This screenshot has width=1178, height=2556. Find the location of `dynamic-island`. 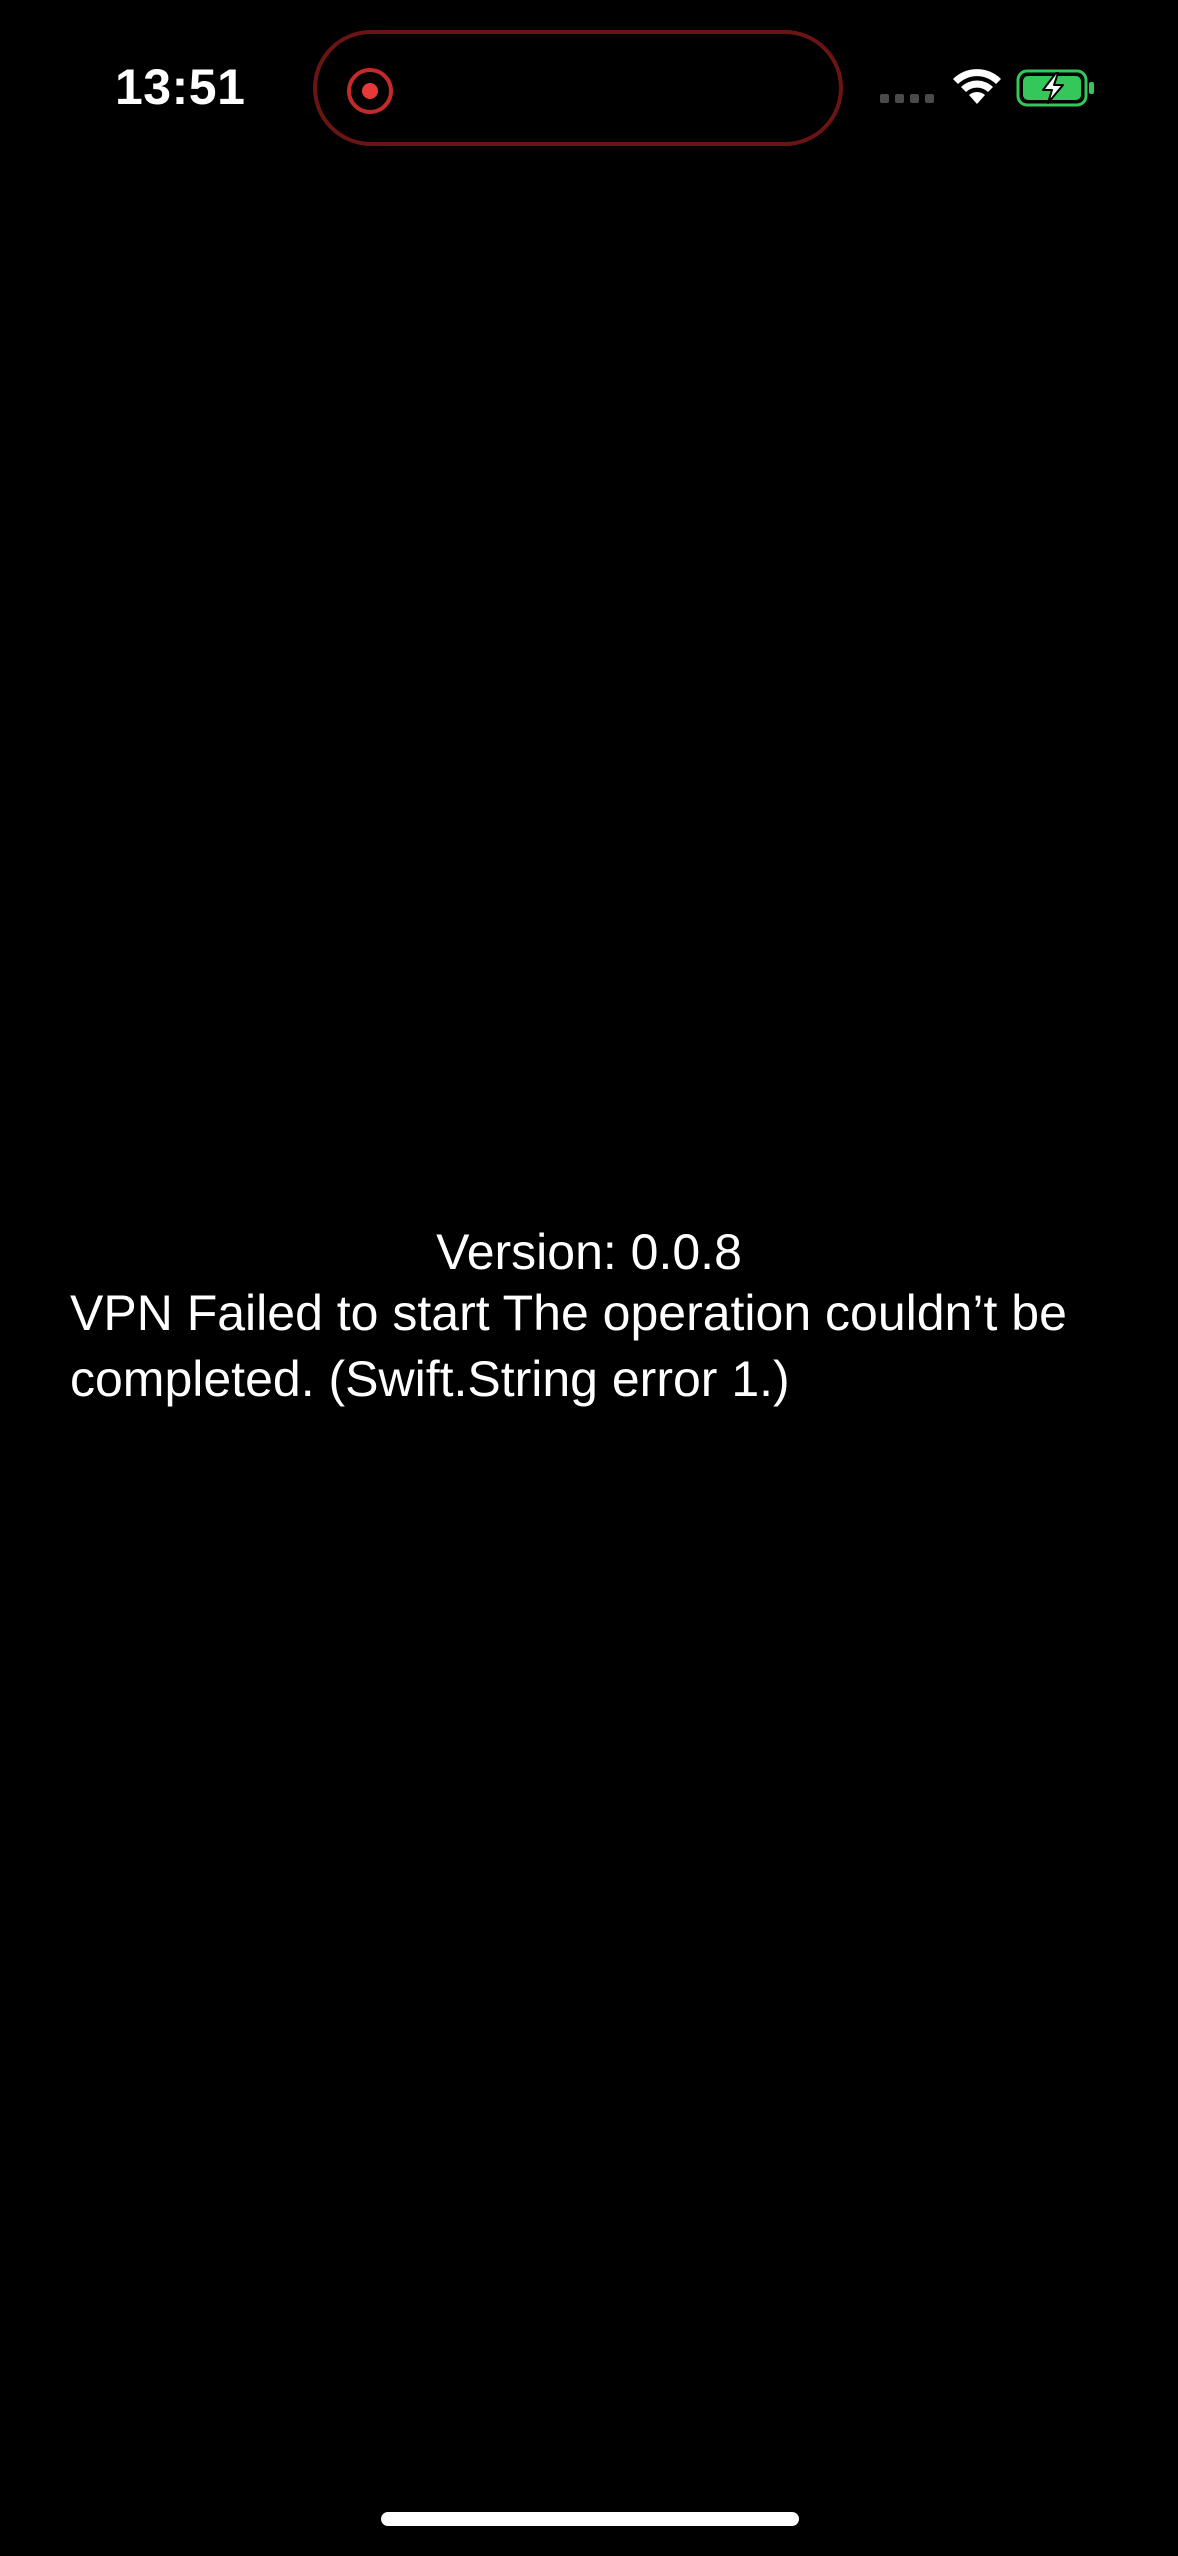

dynamic-island is located at coordinates (578, 88).